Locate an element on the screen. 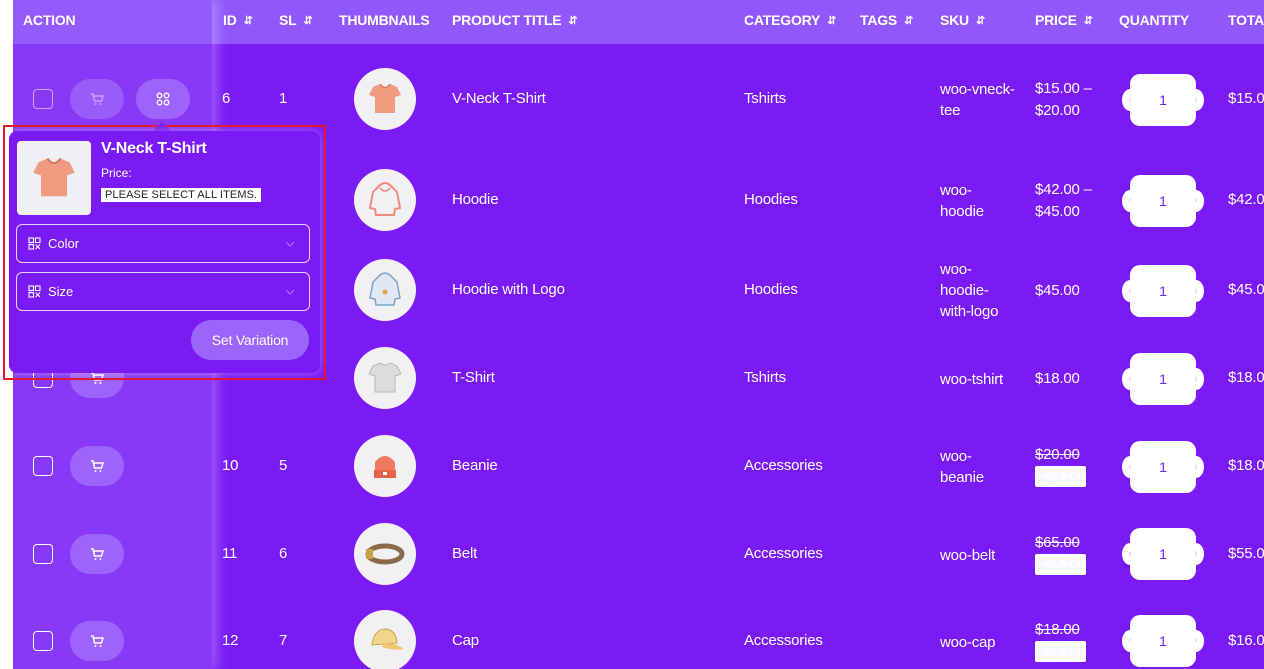 The image size is (1264, 669). header-sku: SKU ⇵ is located at coordinates (962, 20).